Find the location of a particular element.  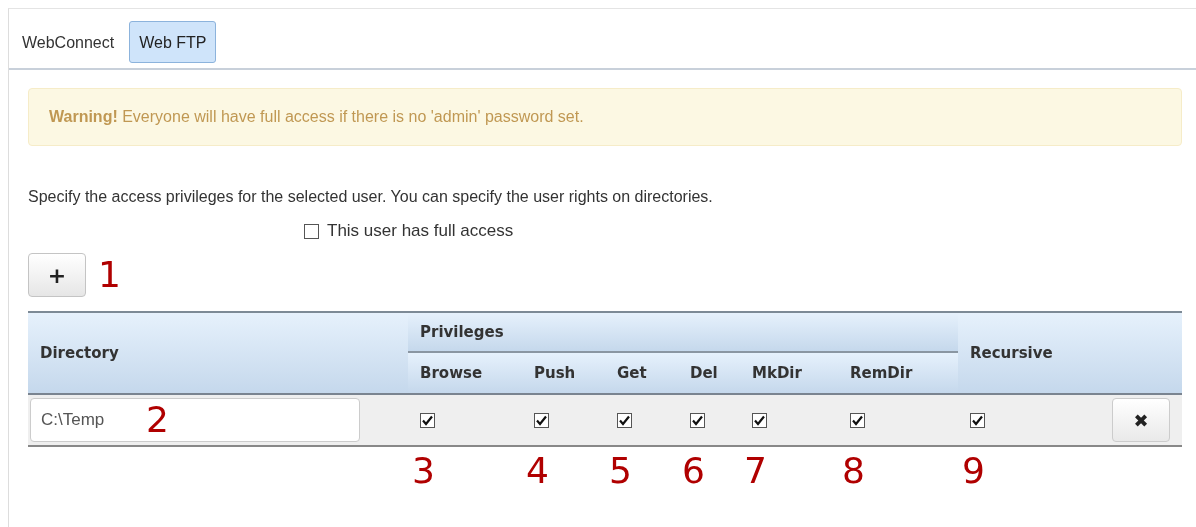

callout-number: 8 is located at coordinates (853, 470).